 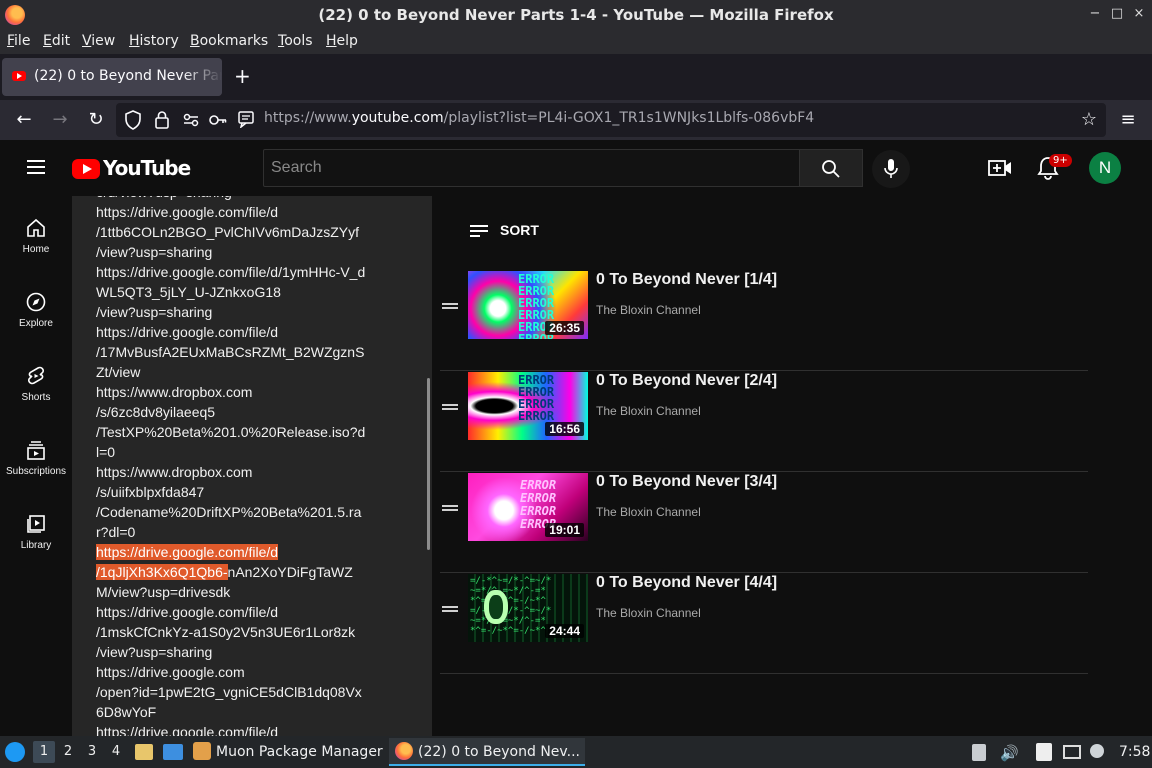 I want to click on guide-label-explore: Explore, so click(x=36, y=323).